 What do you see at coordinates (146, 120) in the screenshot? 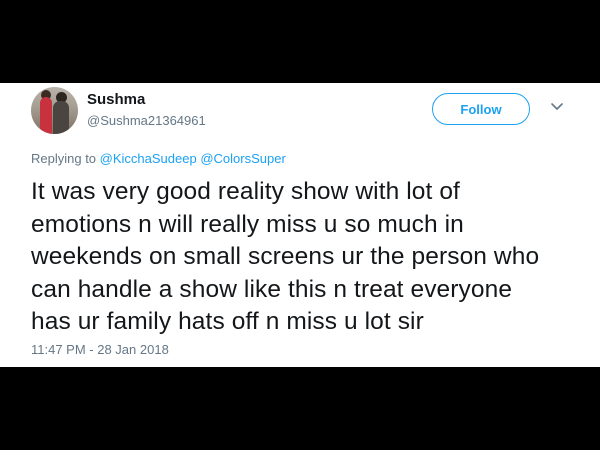
I see `user-handle: @Sushma21364961` at bounding box center [146, 120].